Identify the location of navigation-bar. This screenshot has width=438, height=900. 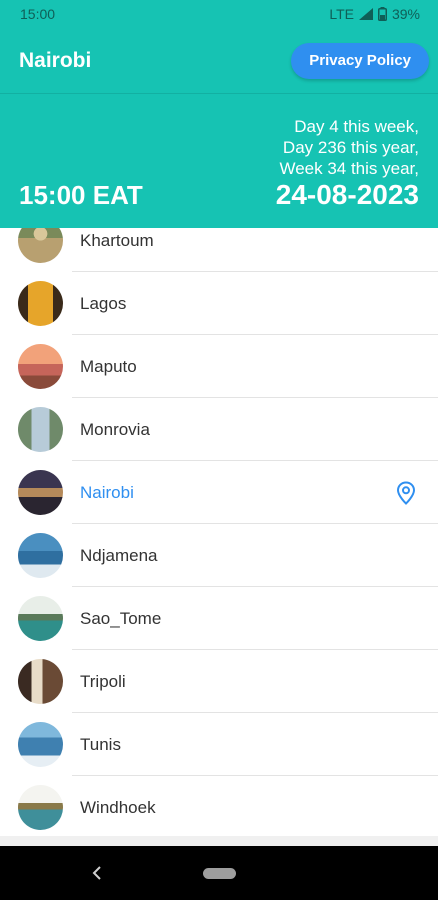
(219, 873).